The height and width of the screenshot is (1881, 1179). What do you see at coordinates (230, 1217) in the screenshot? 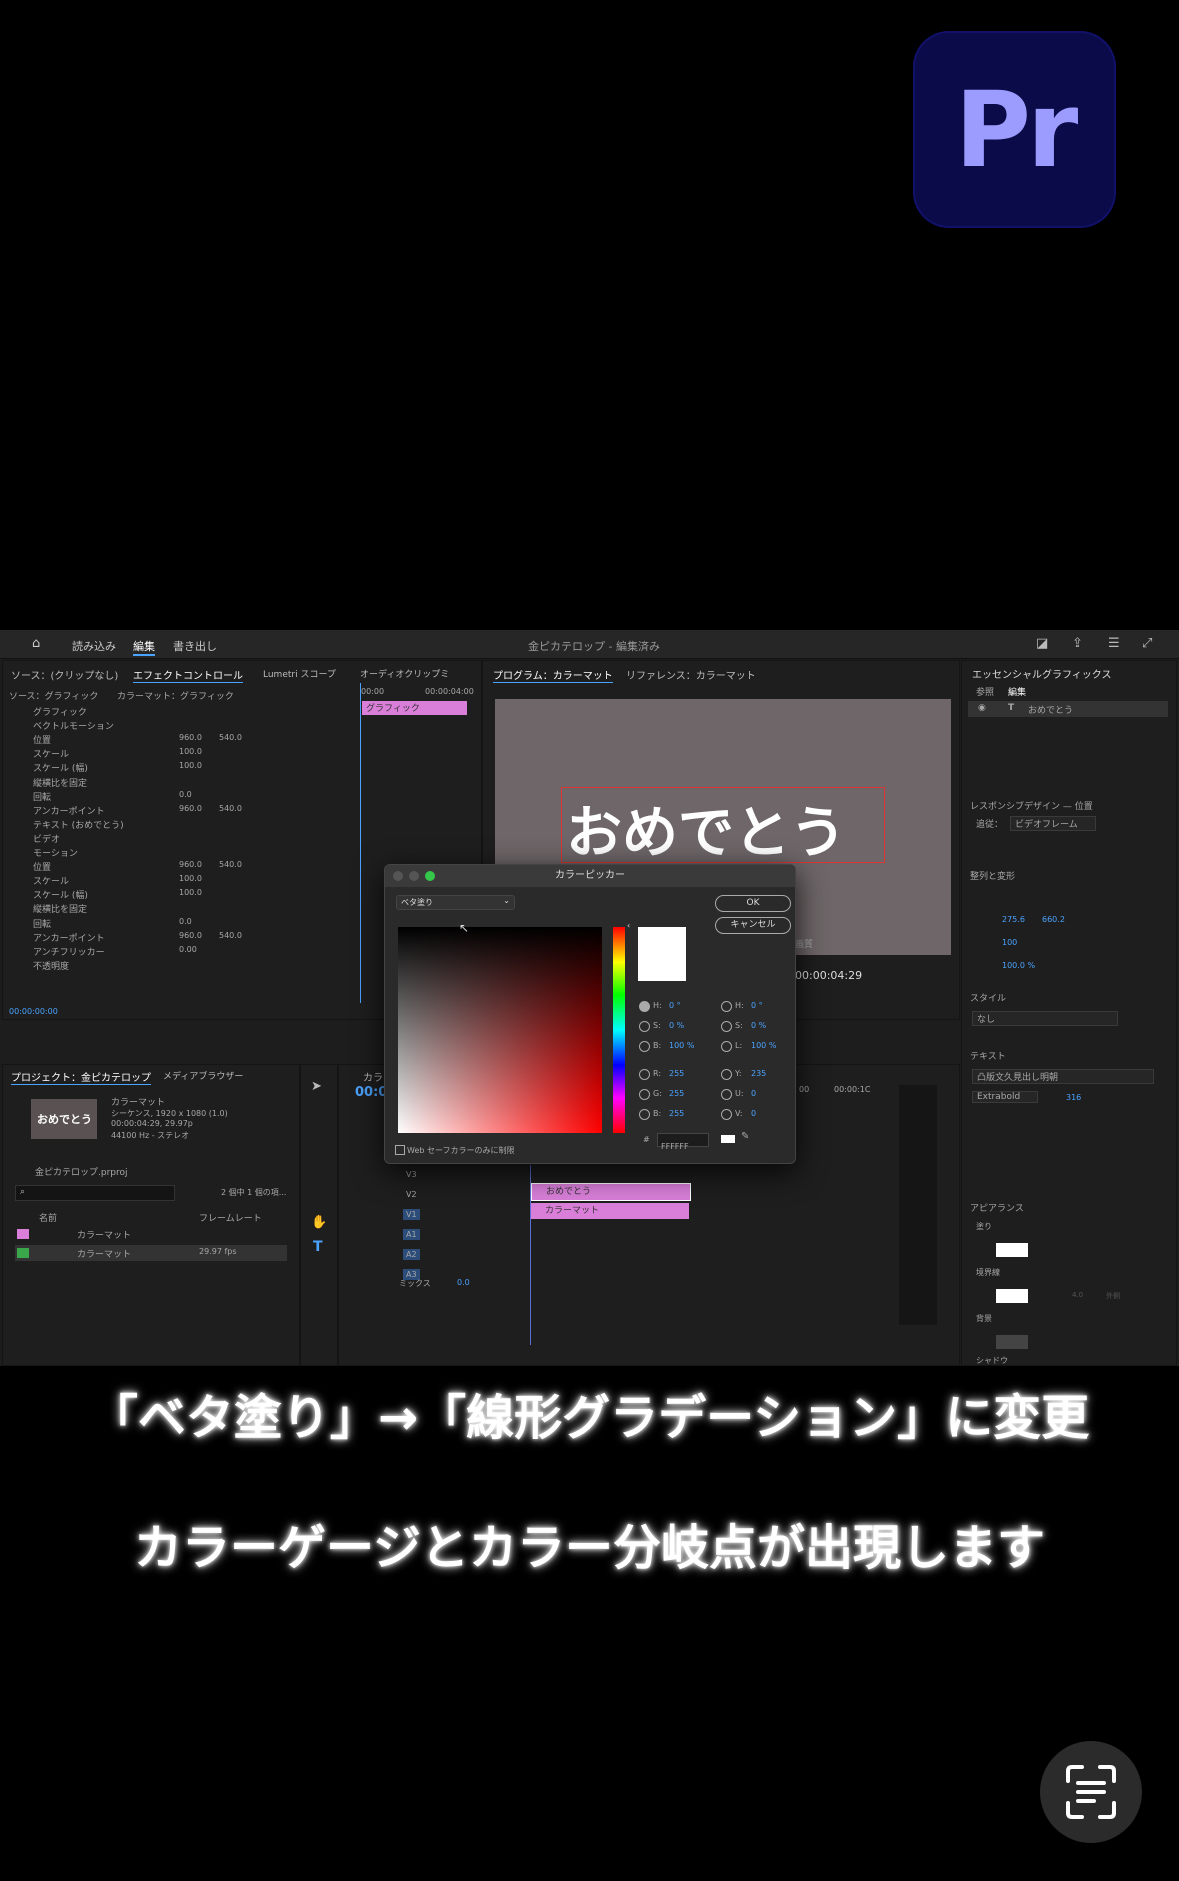
I see `col-rate: フレームレート` at bounding box center [230, 1217].